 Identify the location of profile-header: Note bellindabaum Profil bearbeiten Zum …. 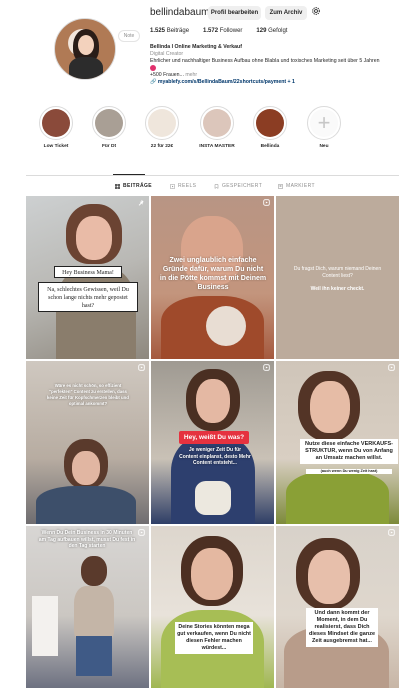
(208, 50).